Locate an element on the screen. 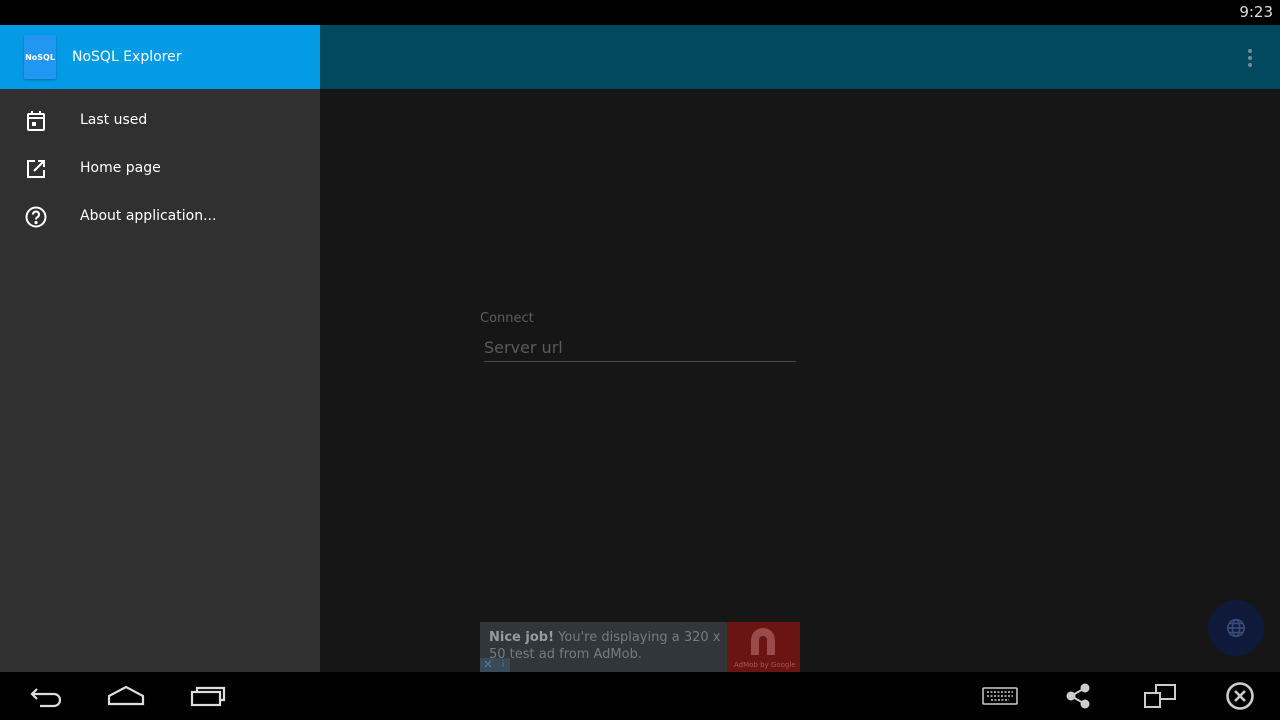 The image size is (1280, 720). connect-label: Connect is located at coordinates (507, 318).